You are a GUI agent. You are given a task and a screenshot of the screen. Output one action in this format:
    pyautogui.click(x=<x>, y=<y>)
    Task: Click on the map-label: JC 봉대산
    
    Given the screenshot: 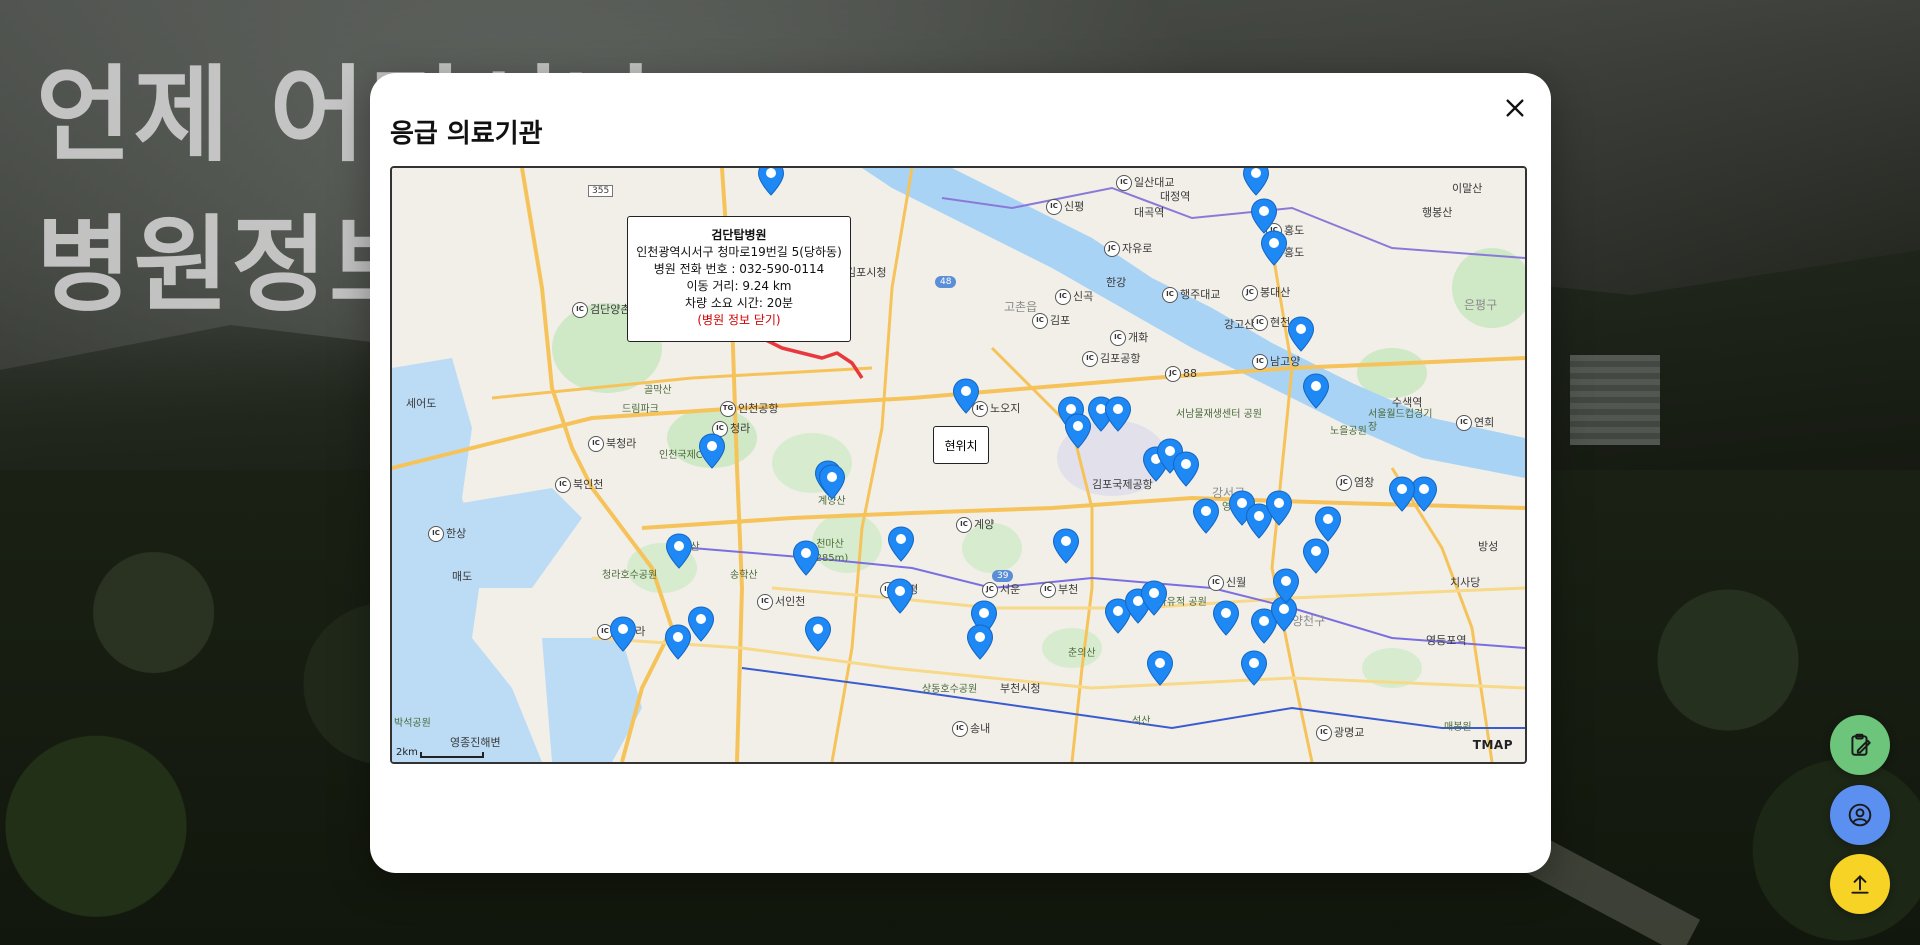 What is the action you would take?
    pyautogui.click(x=1266, y=292)
    